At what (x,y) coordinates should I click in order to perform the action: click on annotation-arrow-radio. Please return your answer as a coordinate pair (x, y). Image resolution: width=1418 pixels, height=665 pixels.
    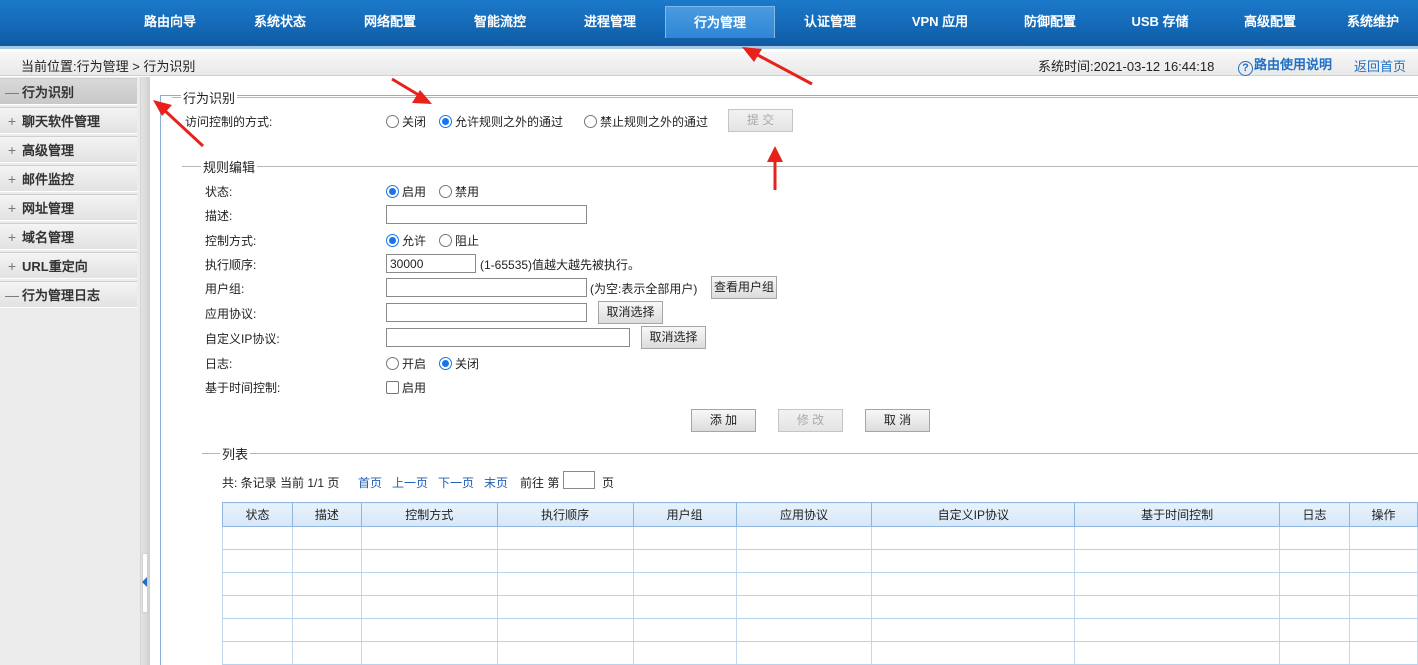
    Looking at the image, I should click on (411, 90).